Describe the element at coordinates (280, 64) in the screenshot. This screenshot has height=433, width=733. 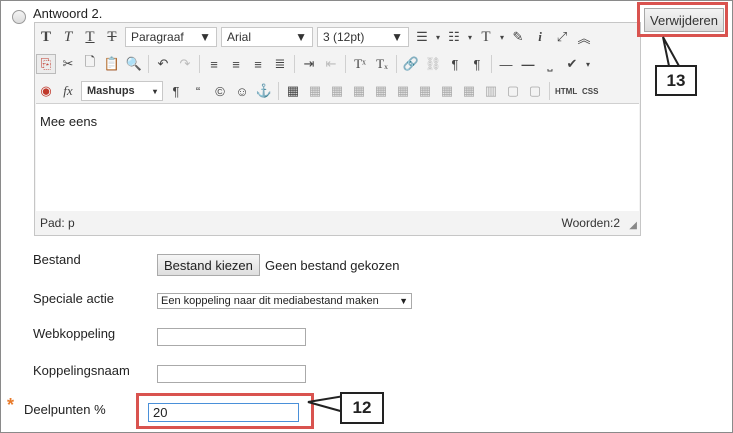
I see `align-justify-icon: ≣` at that location.